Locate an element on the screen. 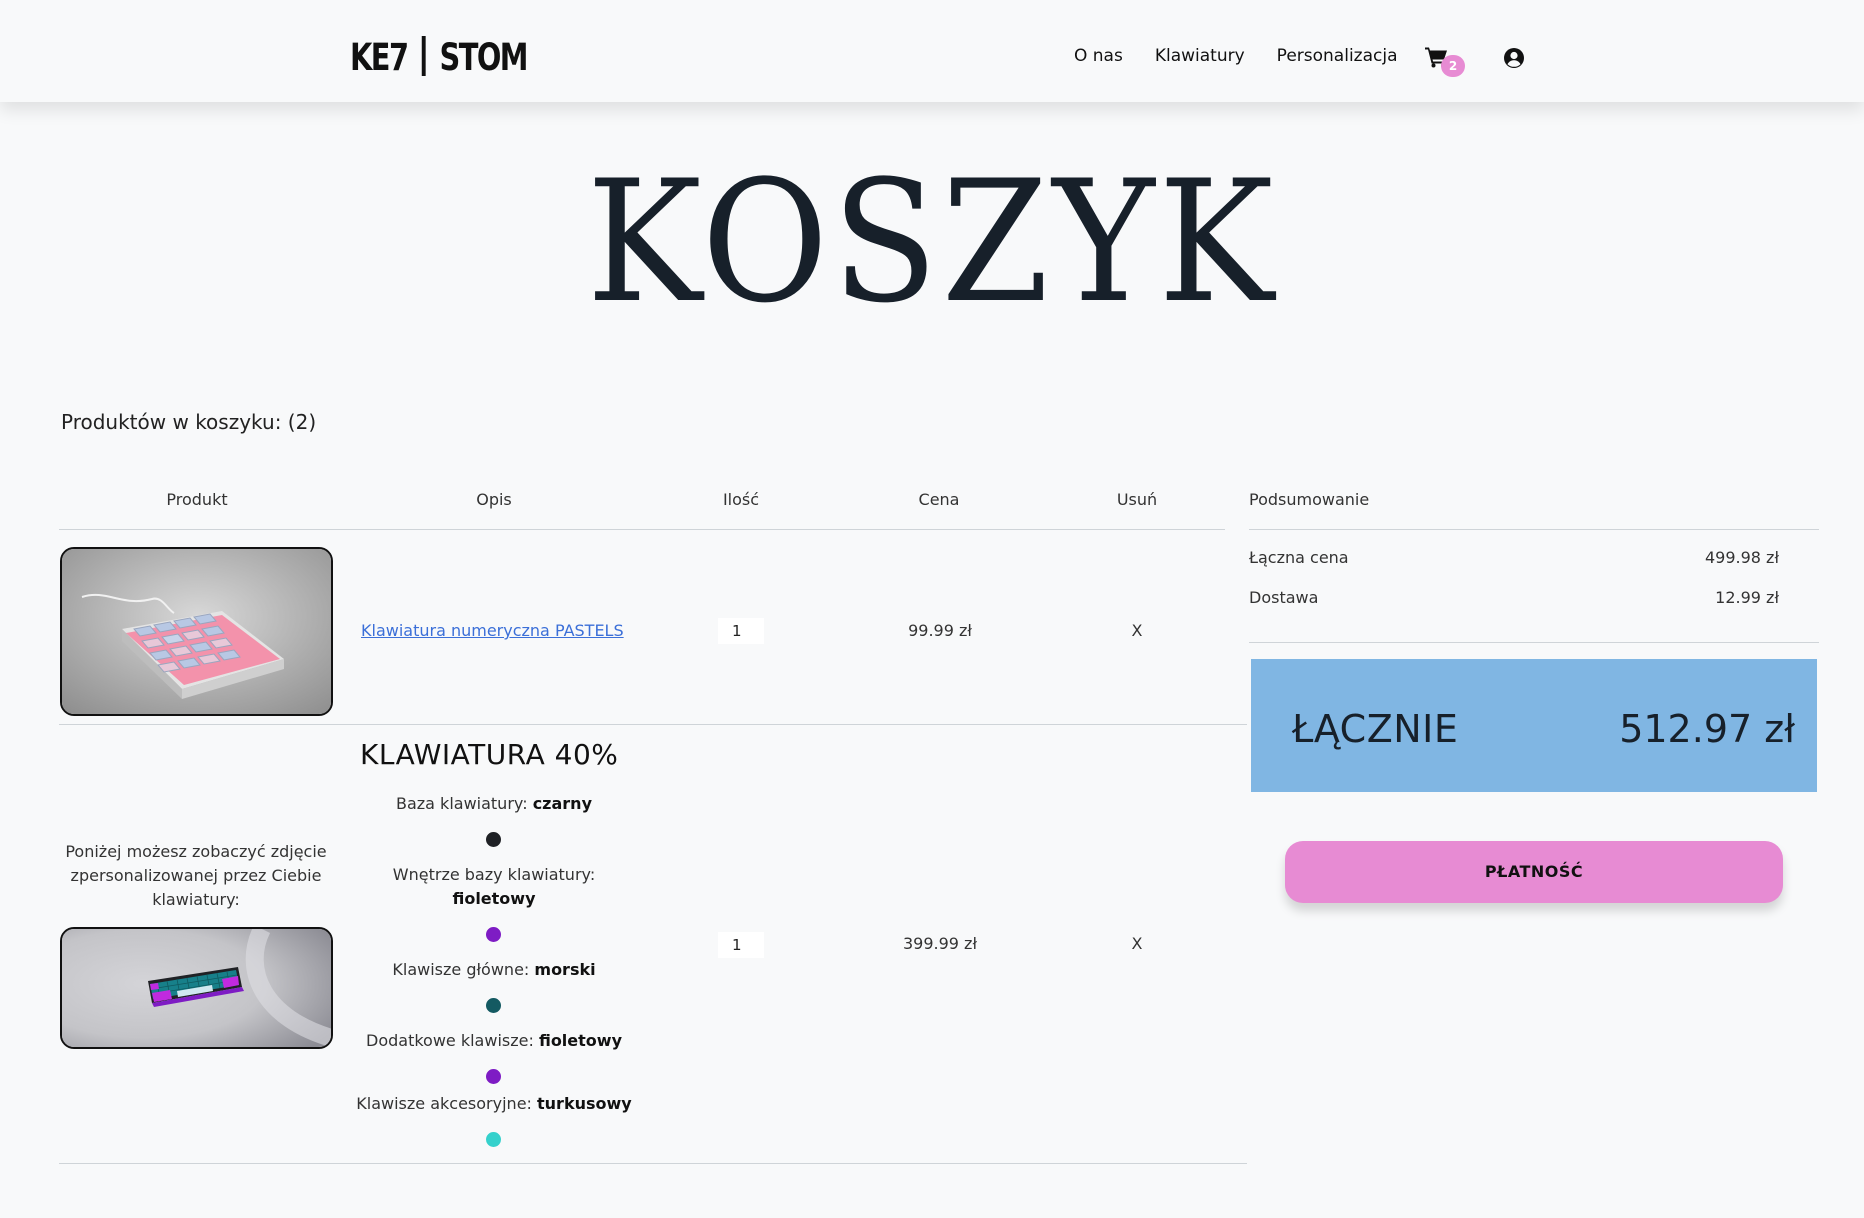 The height and width of the screenshot is (1218, 1864). price-numpad: 99.99 zł is located at coordinates (940, 630).